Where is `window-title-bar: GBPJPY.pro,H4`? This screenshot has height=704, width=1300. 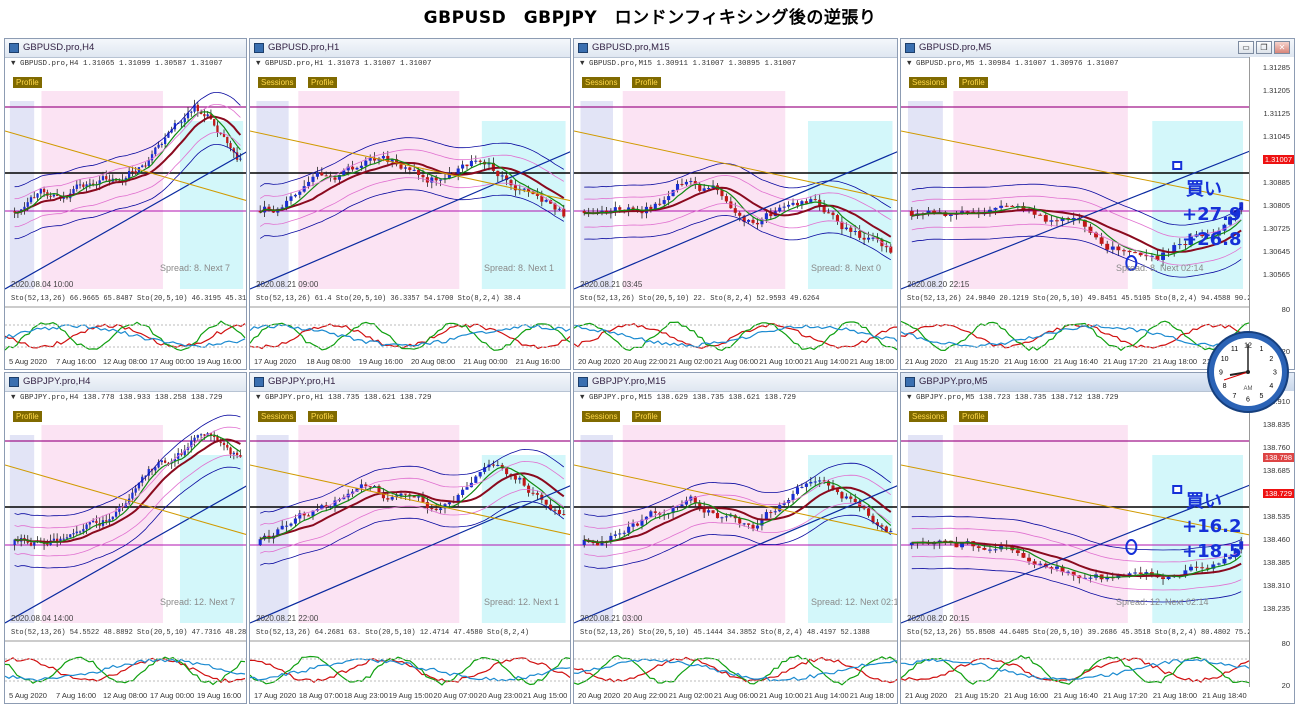
window-title-bar: GBPJPY.pro,H4 is located at coordinates (125, 382).